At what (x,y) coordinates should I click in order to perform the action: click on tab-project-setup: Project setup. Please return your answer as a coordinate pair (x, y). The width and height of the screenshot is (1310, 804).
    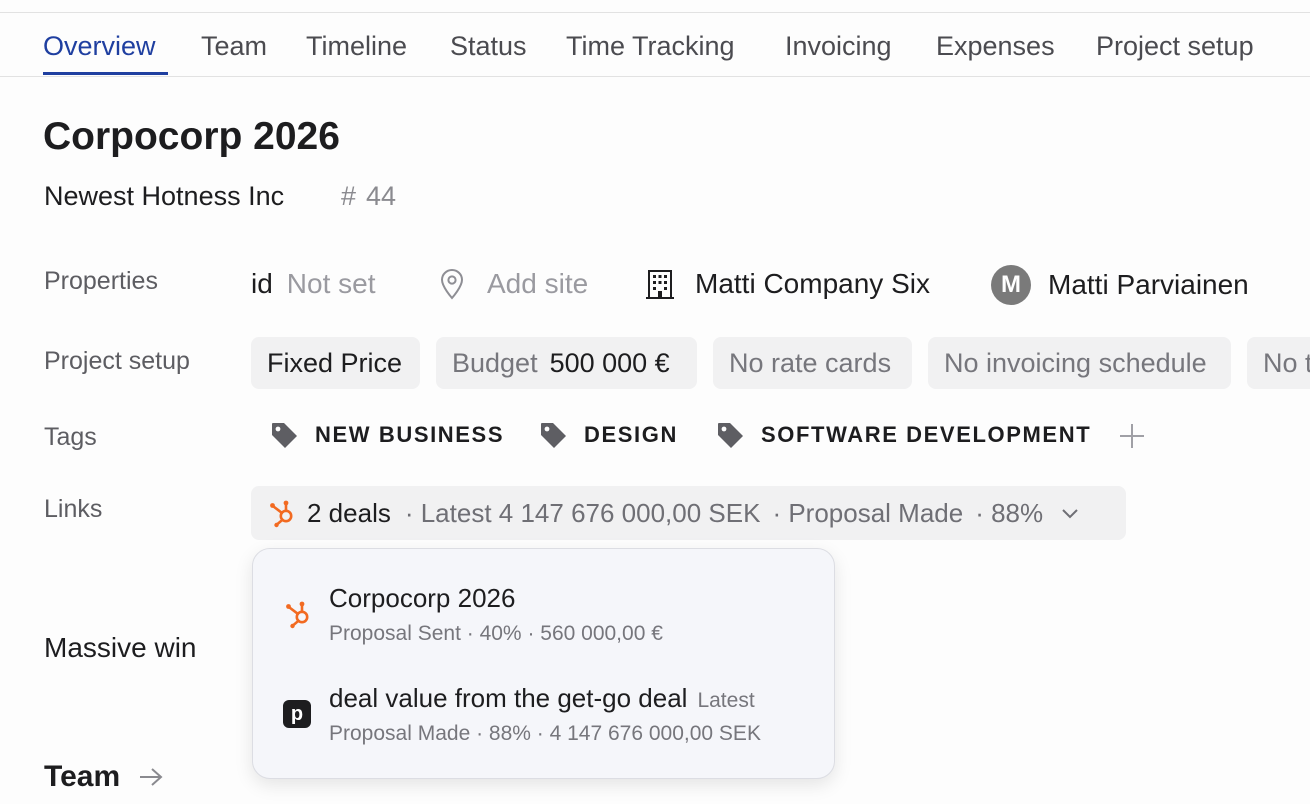
    Looking at the image, I should click on (1175, 46).